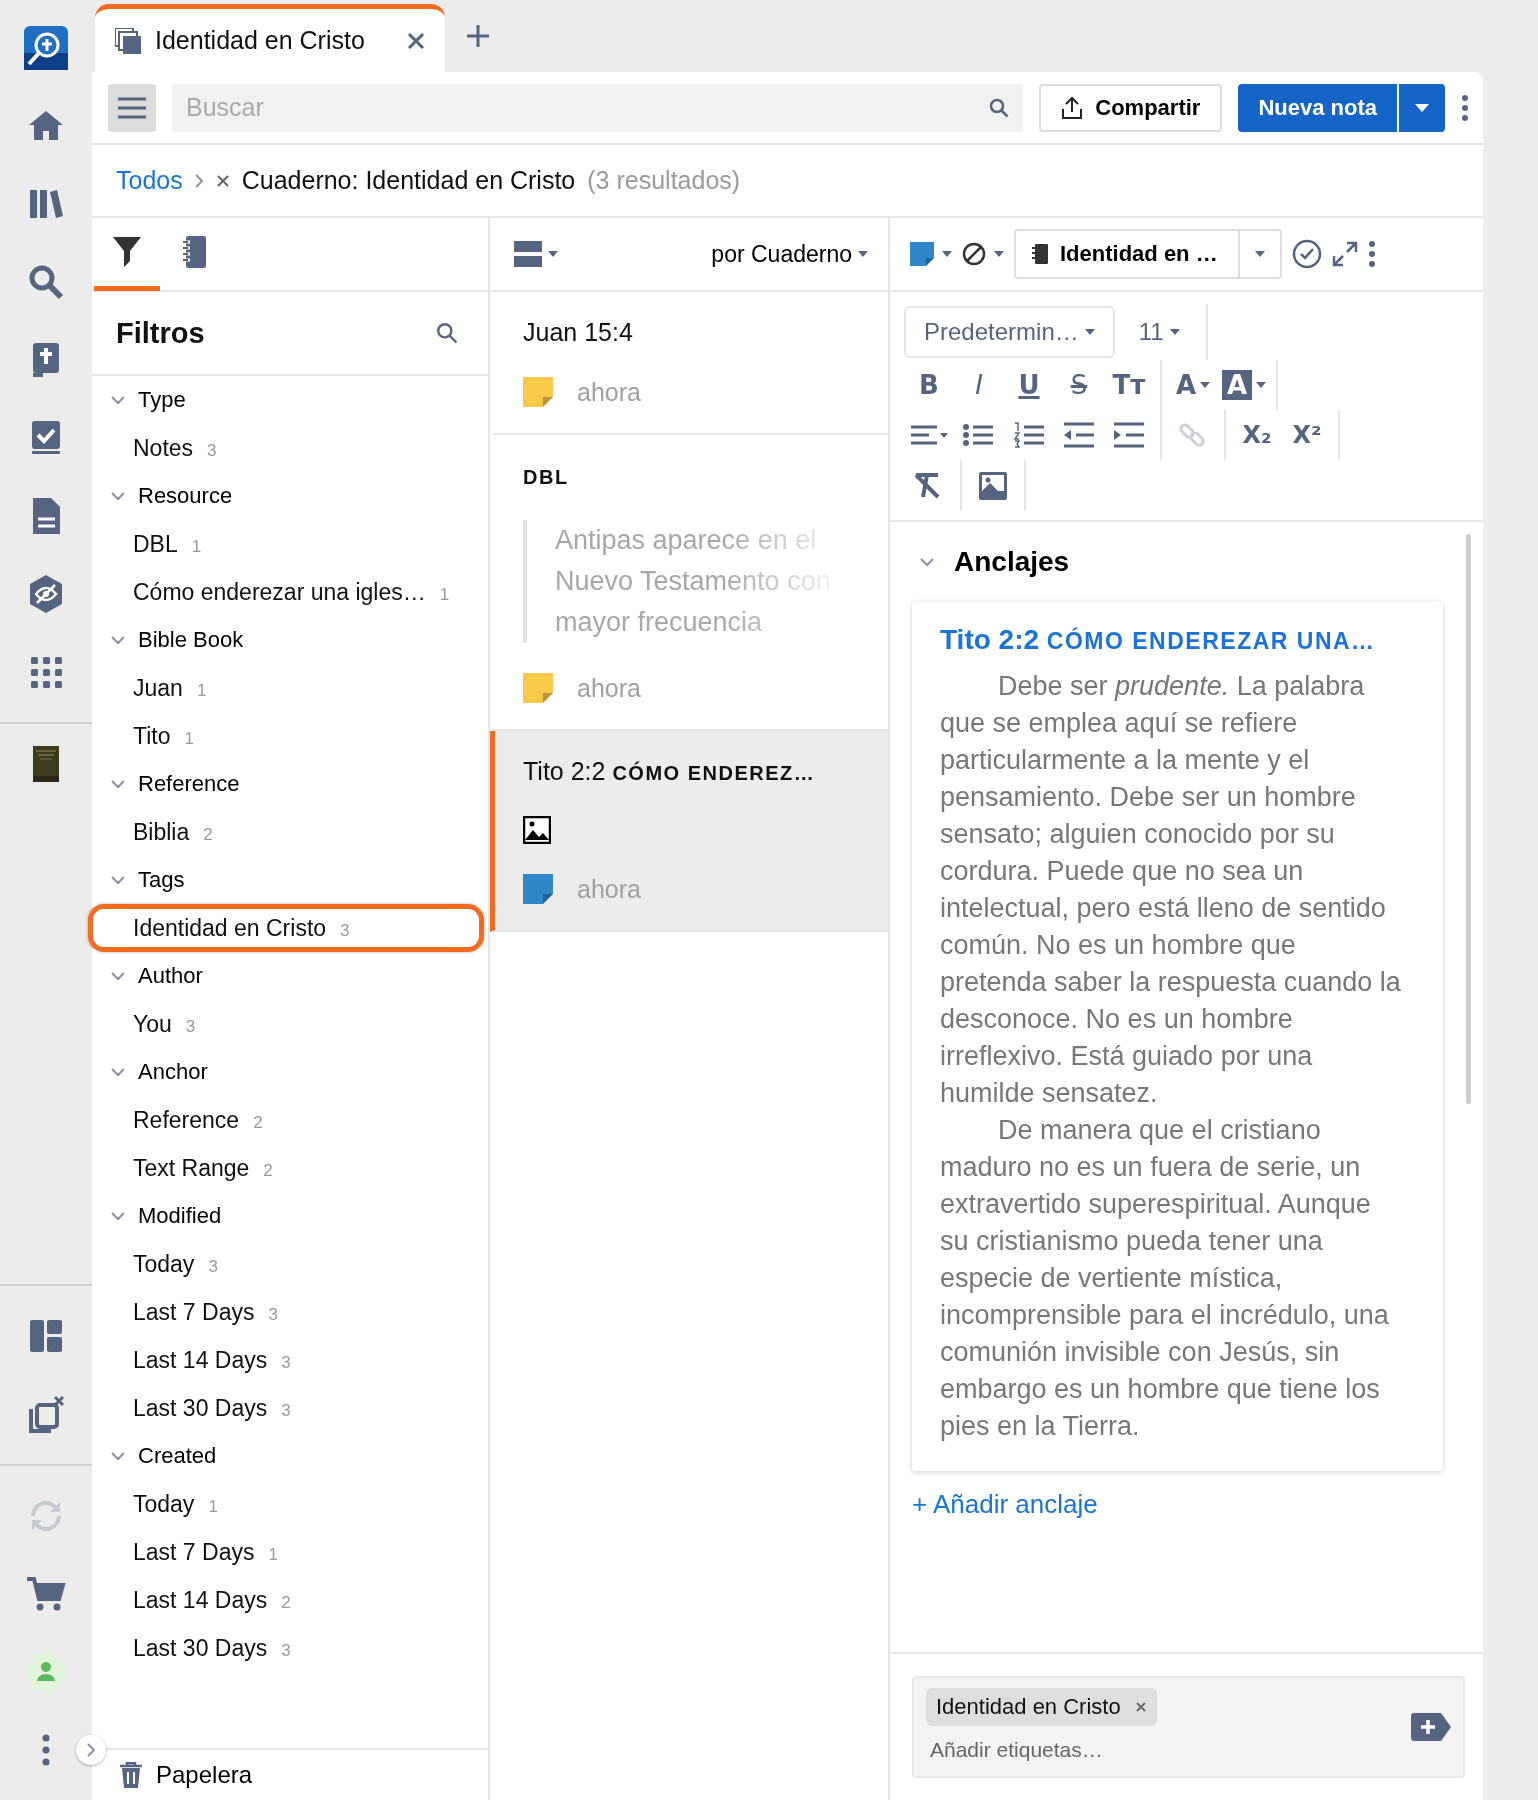 This screenshot has width=1538, height=1800. What do you see at coordinates (1177, 562) in the screenshot?
I see `section-header: Anclajes` at bounding box center [1177, 562].